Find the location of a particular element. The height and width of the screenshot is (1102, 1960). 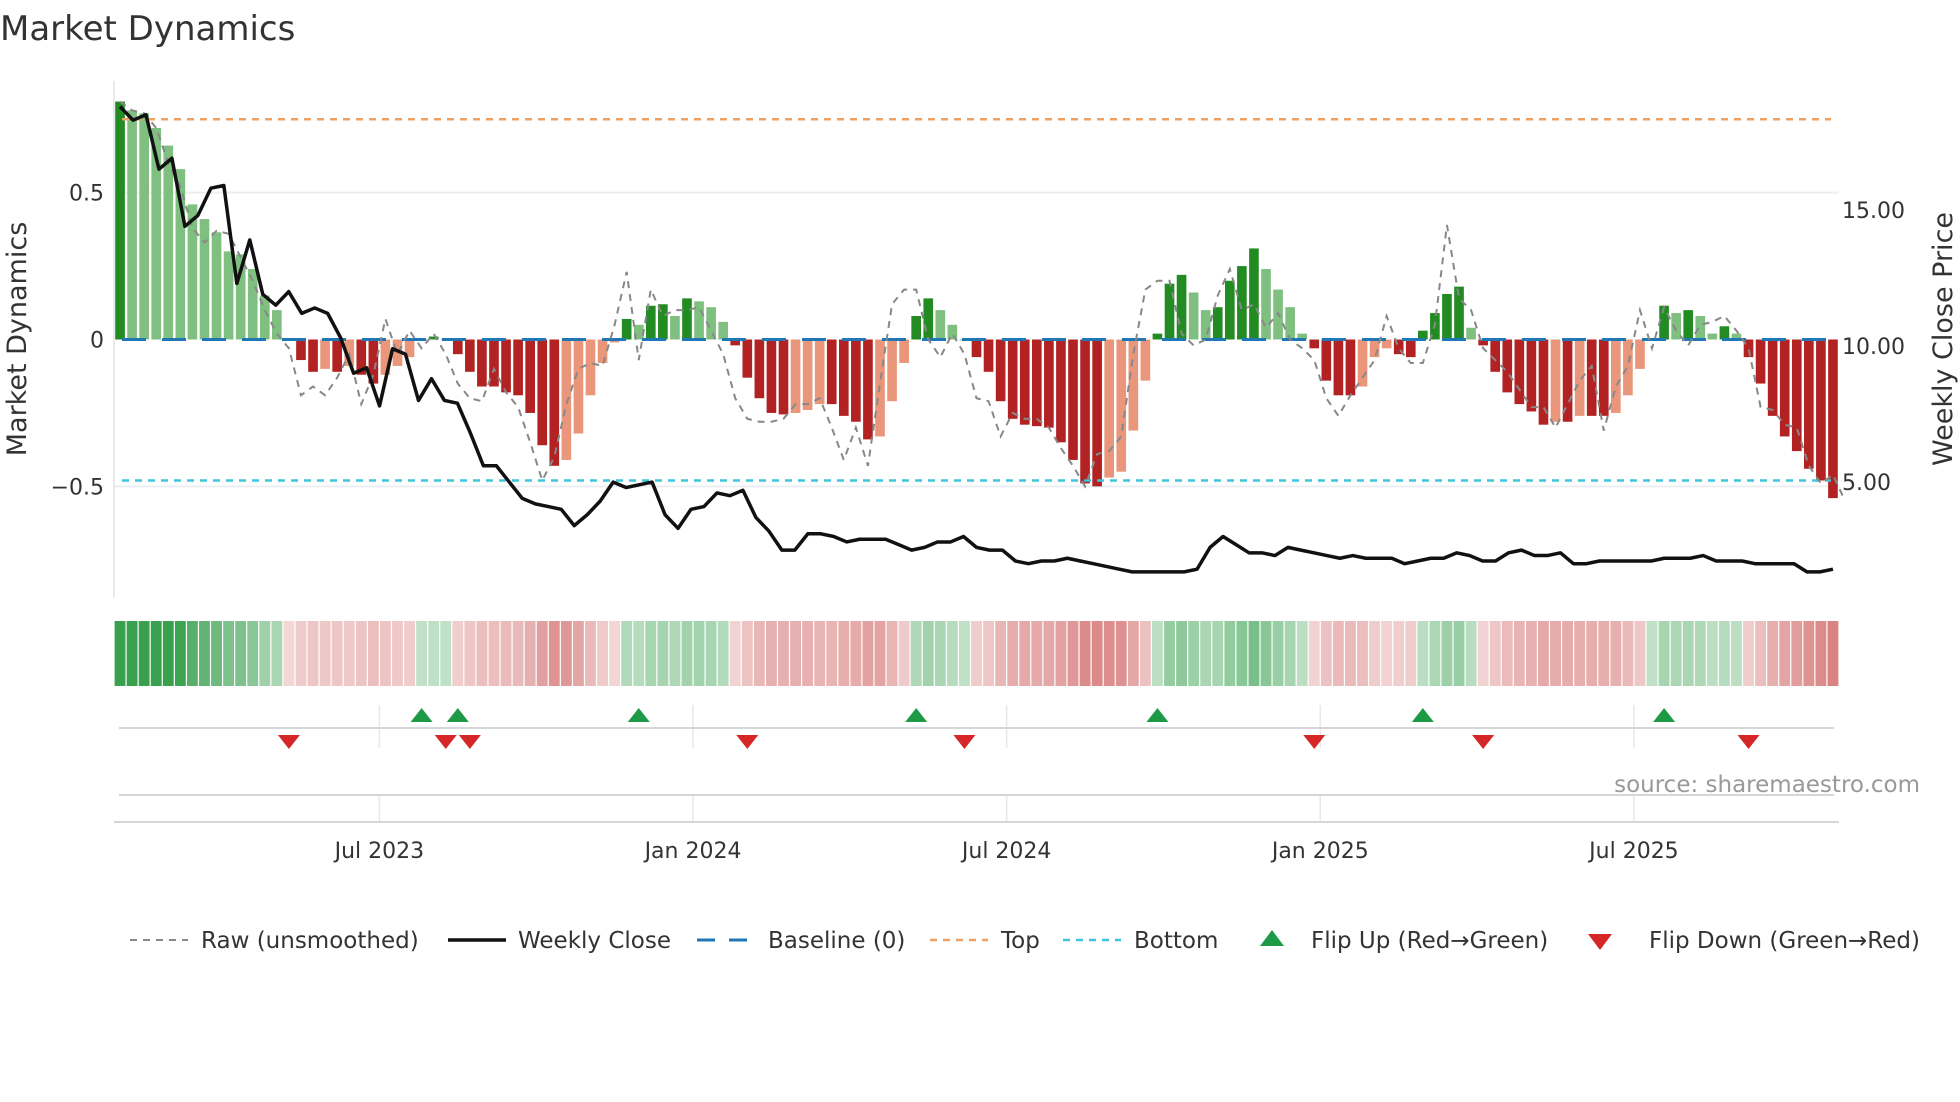

legend-label: Top is located at coordinates (1020, 941).